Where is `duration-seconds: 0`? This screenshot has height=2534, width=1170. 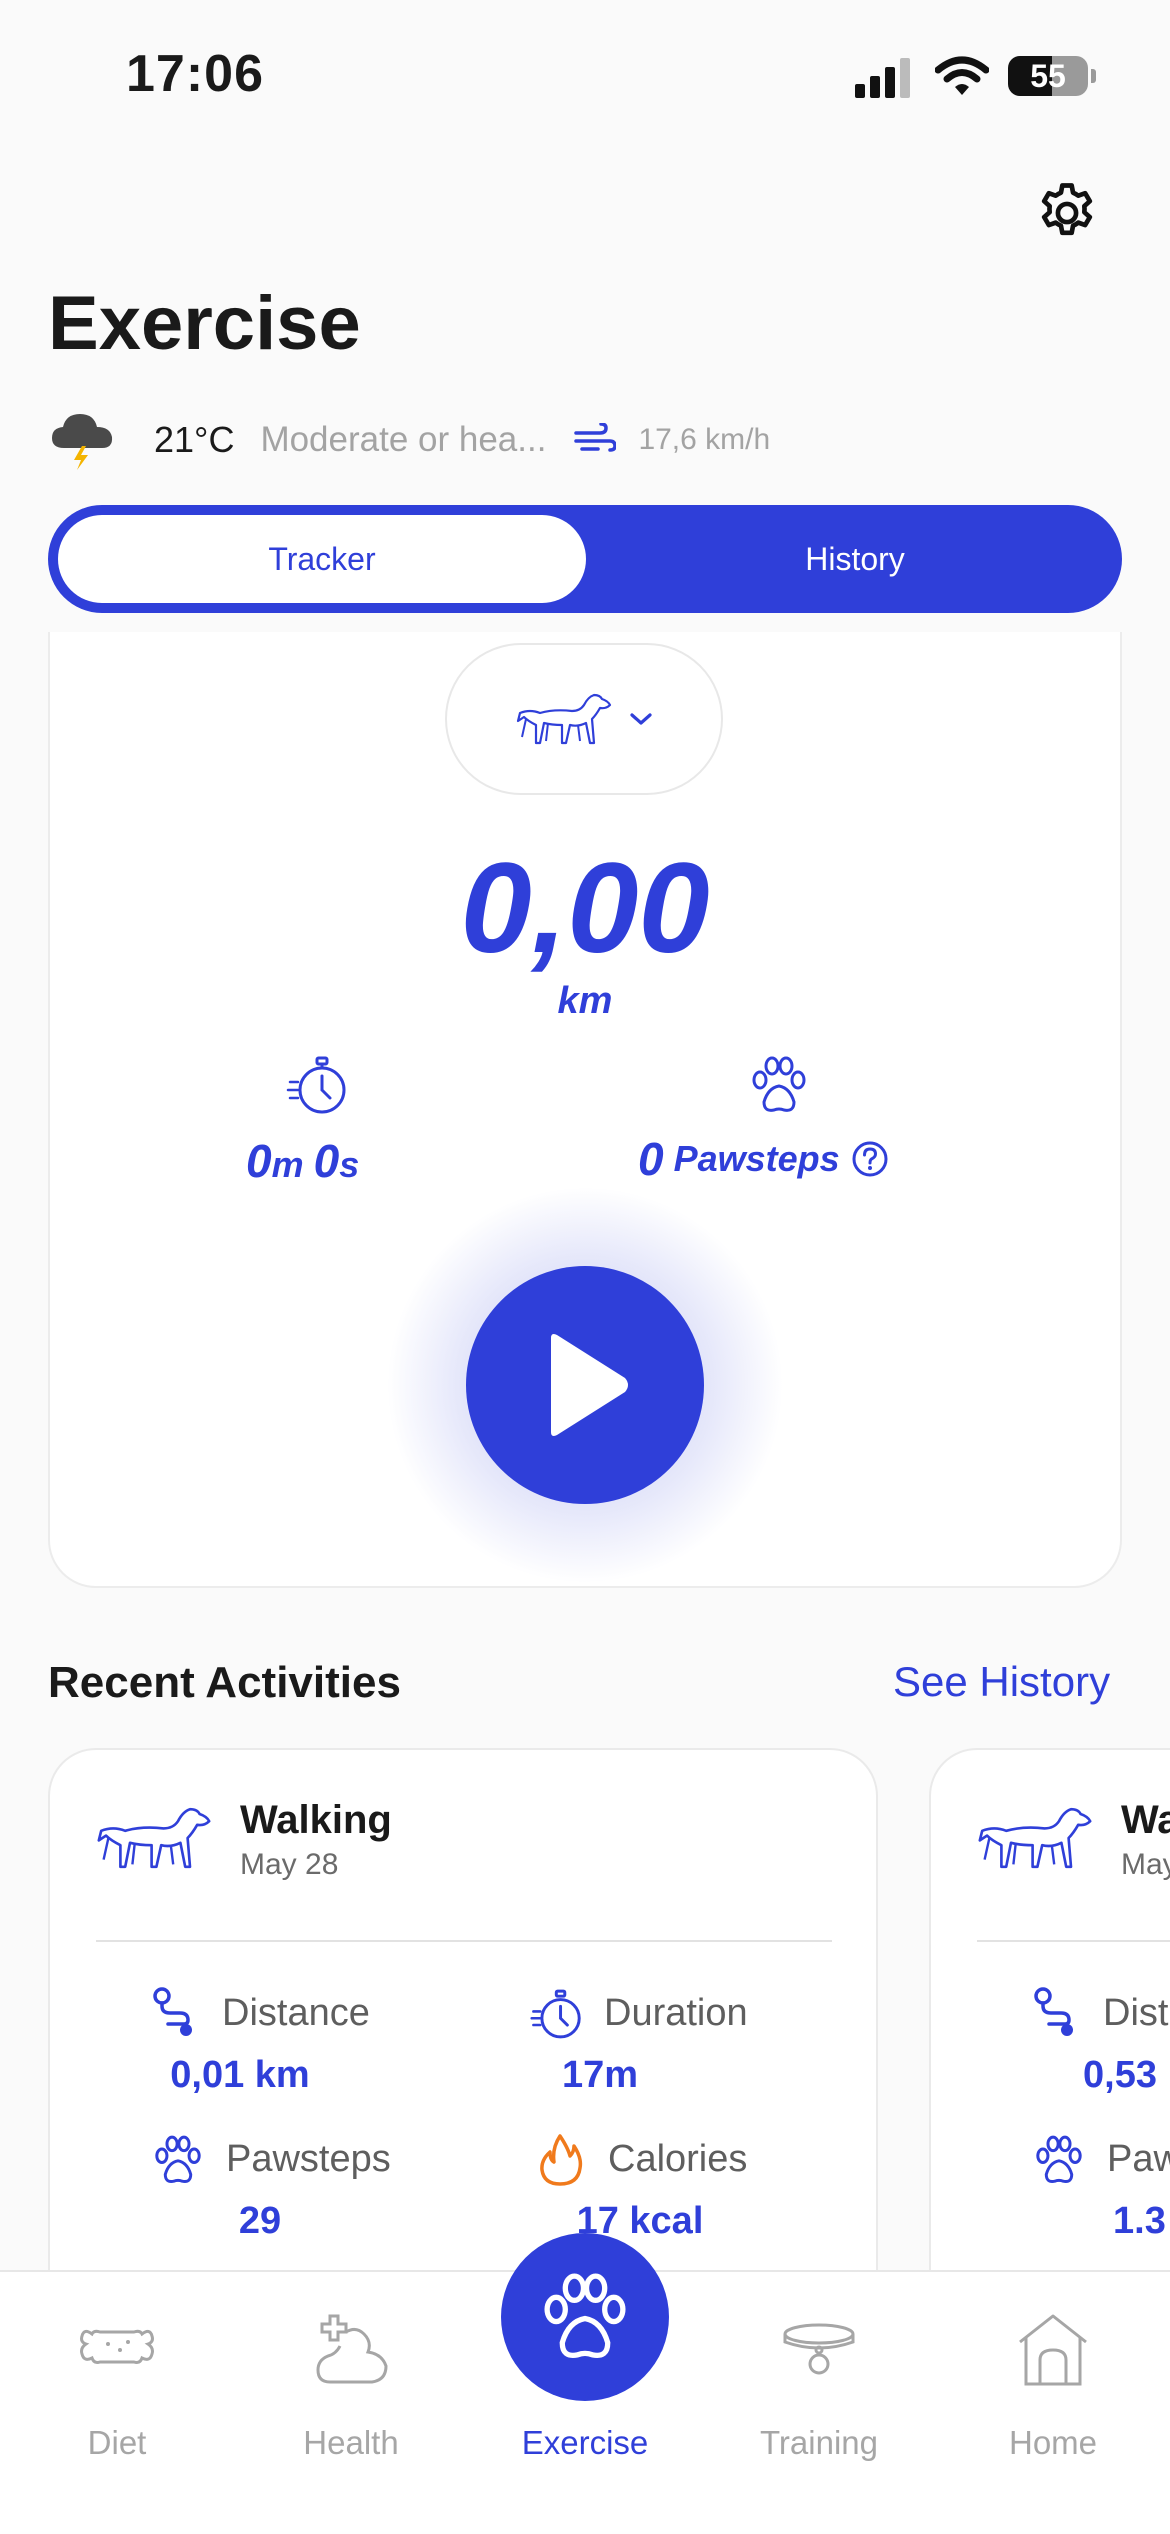
duration-seconds: 0 is located at coordinates (326, 1161).